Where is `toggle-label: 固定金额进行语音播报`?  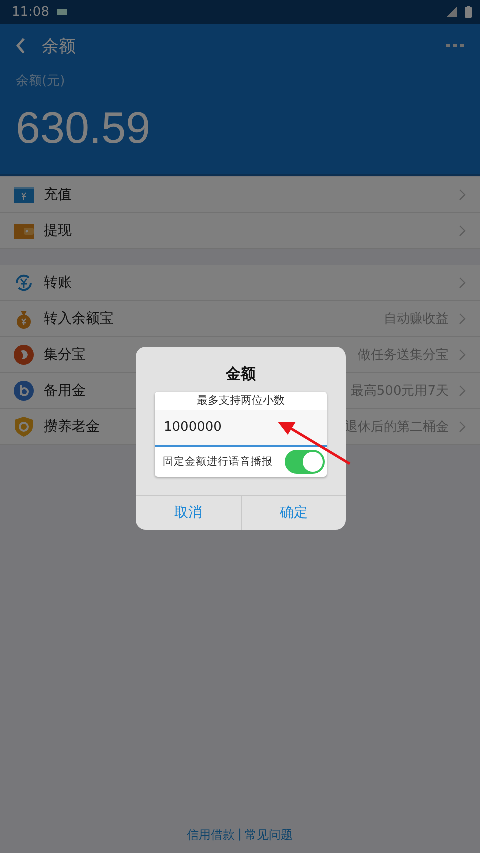 toggle-label: 固定金额进行语音播报 is located at coordinates (218, 462).